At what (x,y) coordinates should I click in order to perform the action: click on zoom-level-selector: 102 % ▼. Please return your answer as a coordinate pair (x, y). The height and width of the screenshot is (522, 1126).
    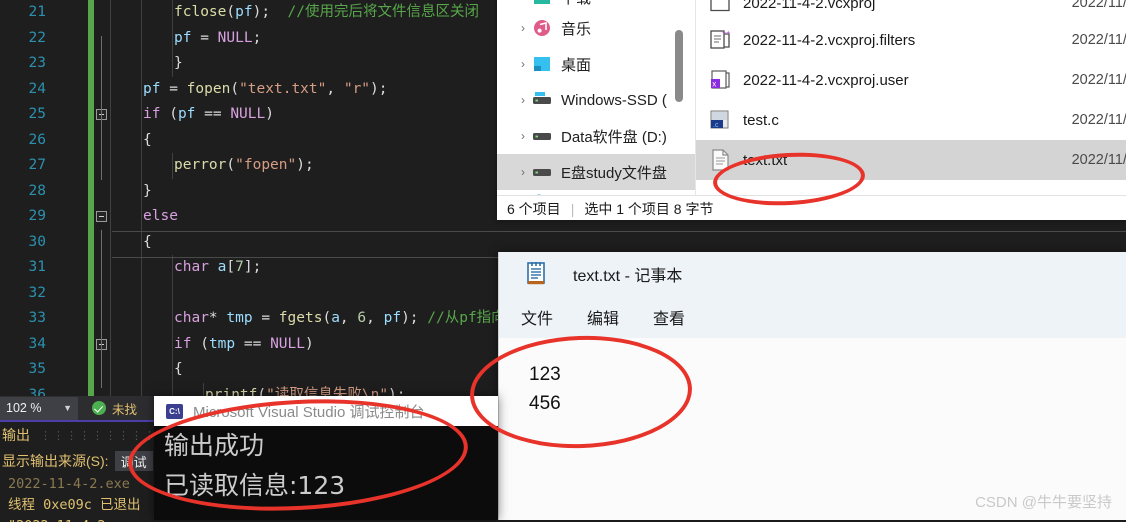
    Looking at the image, I should click on (39, 408).